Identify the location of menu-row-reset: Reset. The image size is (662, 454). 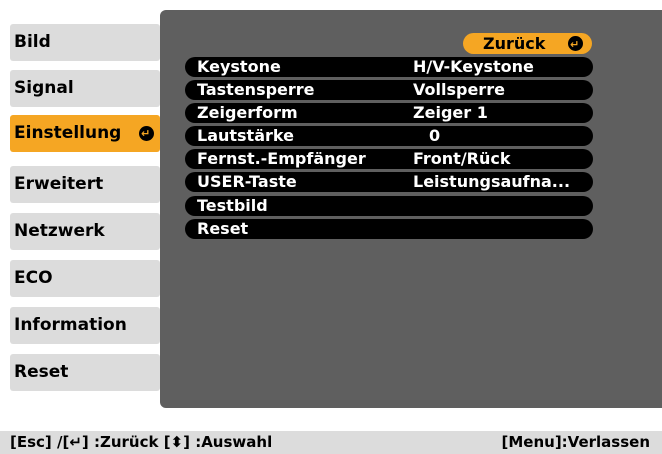
(389, 229).